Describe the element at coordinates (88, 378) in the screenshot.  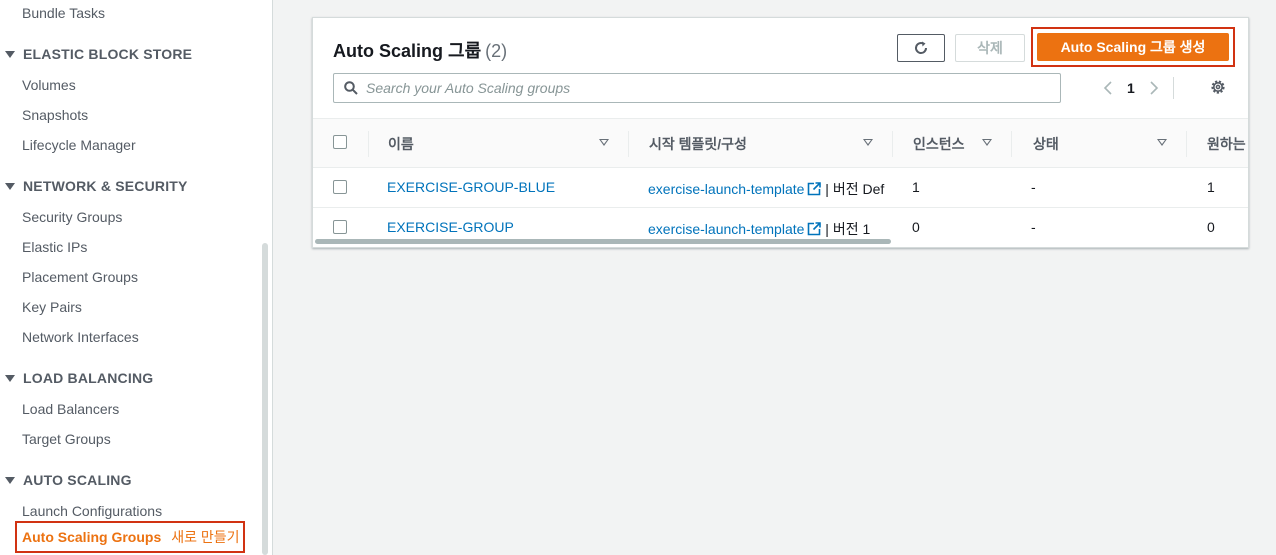
I see `section-title: LOAD BALANCING` at that location.